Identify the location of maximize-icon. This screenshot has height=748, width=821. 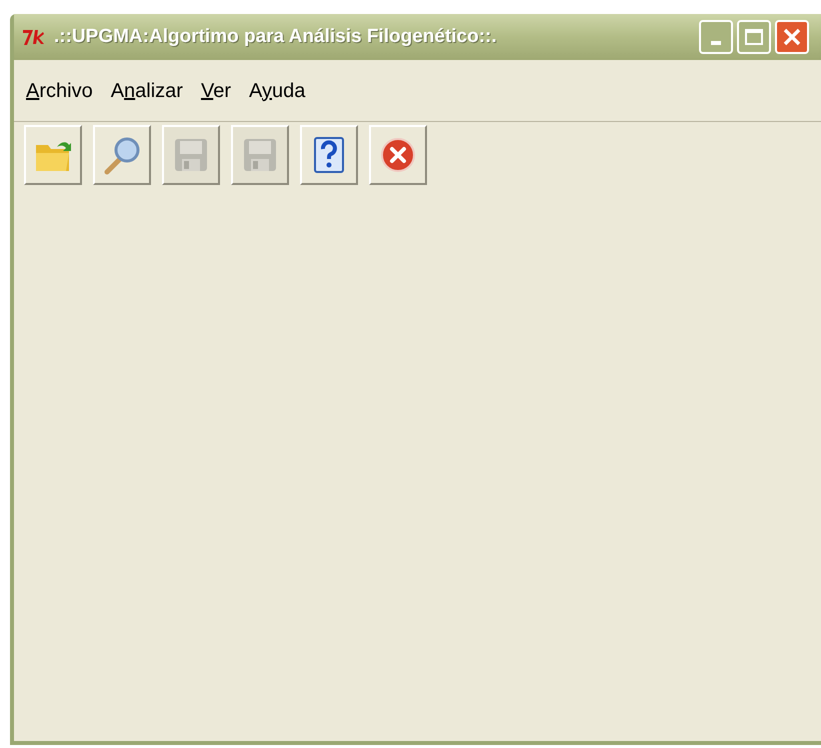
(754, 37).